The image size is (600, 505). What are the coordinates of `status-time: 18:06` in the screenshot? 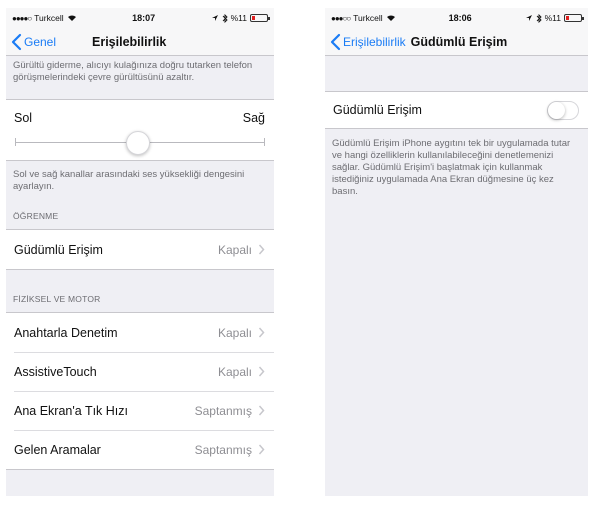 It's located at (460, 18).